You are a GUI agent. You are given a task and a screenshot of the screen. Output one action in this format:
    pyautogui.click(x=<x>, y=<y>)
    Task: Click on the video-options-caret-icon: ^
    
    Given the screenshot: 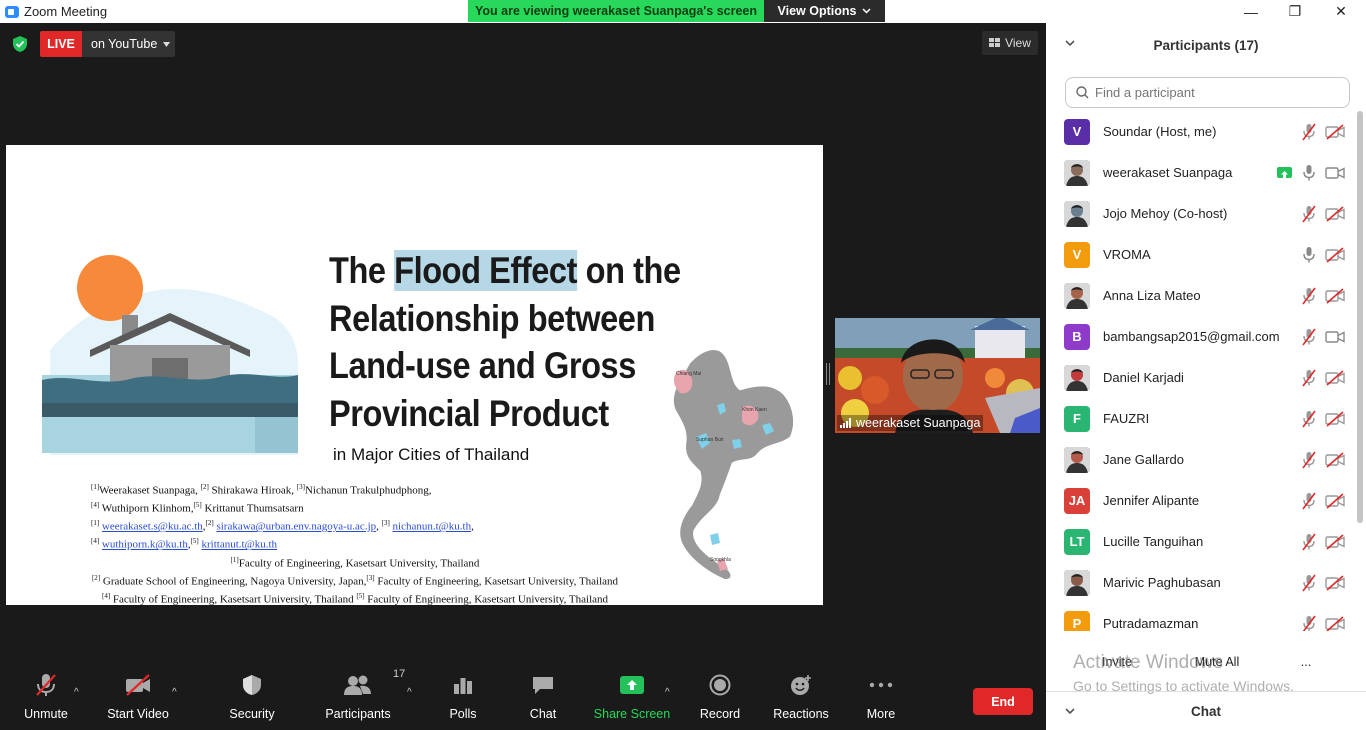 What is the action you would take?
    pyautogui.click(x=174, y=692)
    